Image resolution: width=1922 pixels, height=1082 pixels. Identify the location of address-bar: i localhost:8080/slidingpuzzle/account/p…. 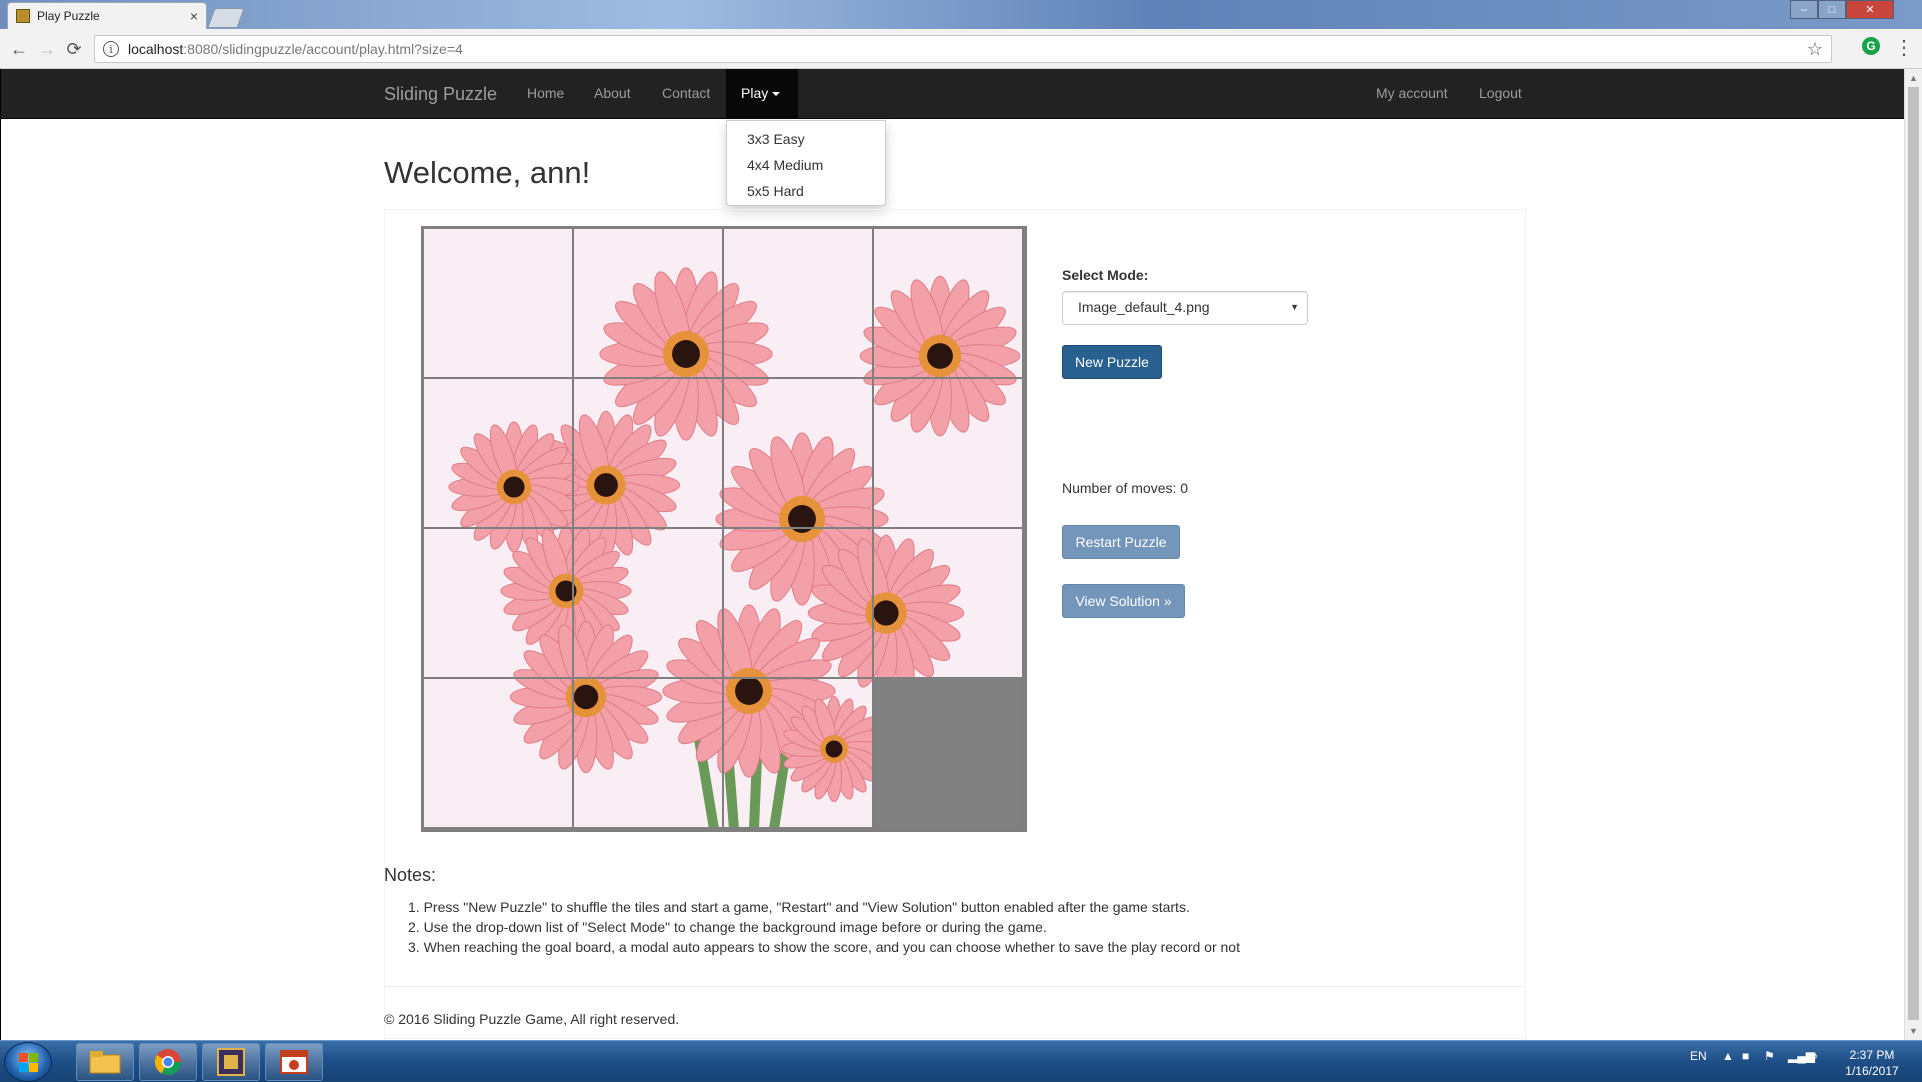
(963, 49).